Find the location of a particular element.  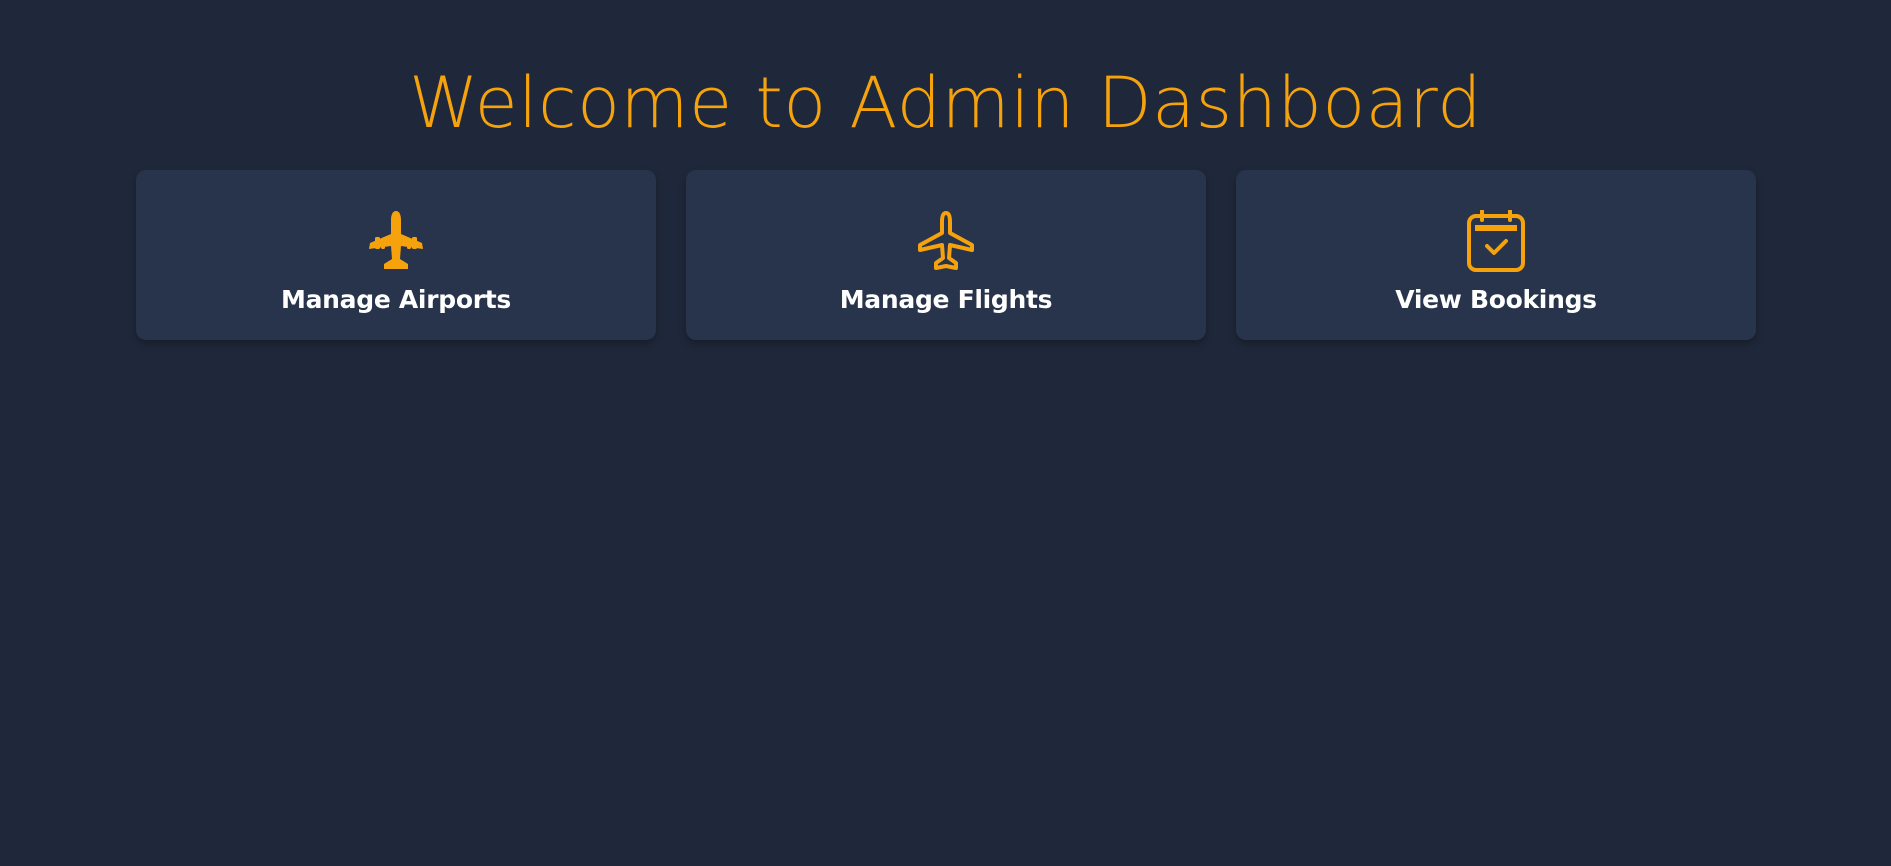

view-bookings-label: View Bookings is located at coordinates (1496, 299).